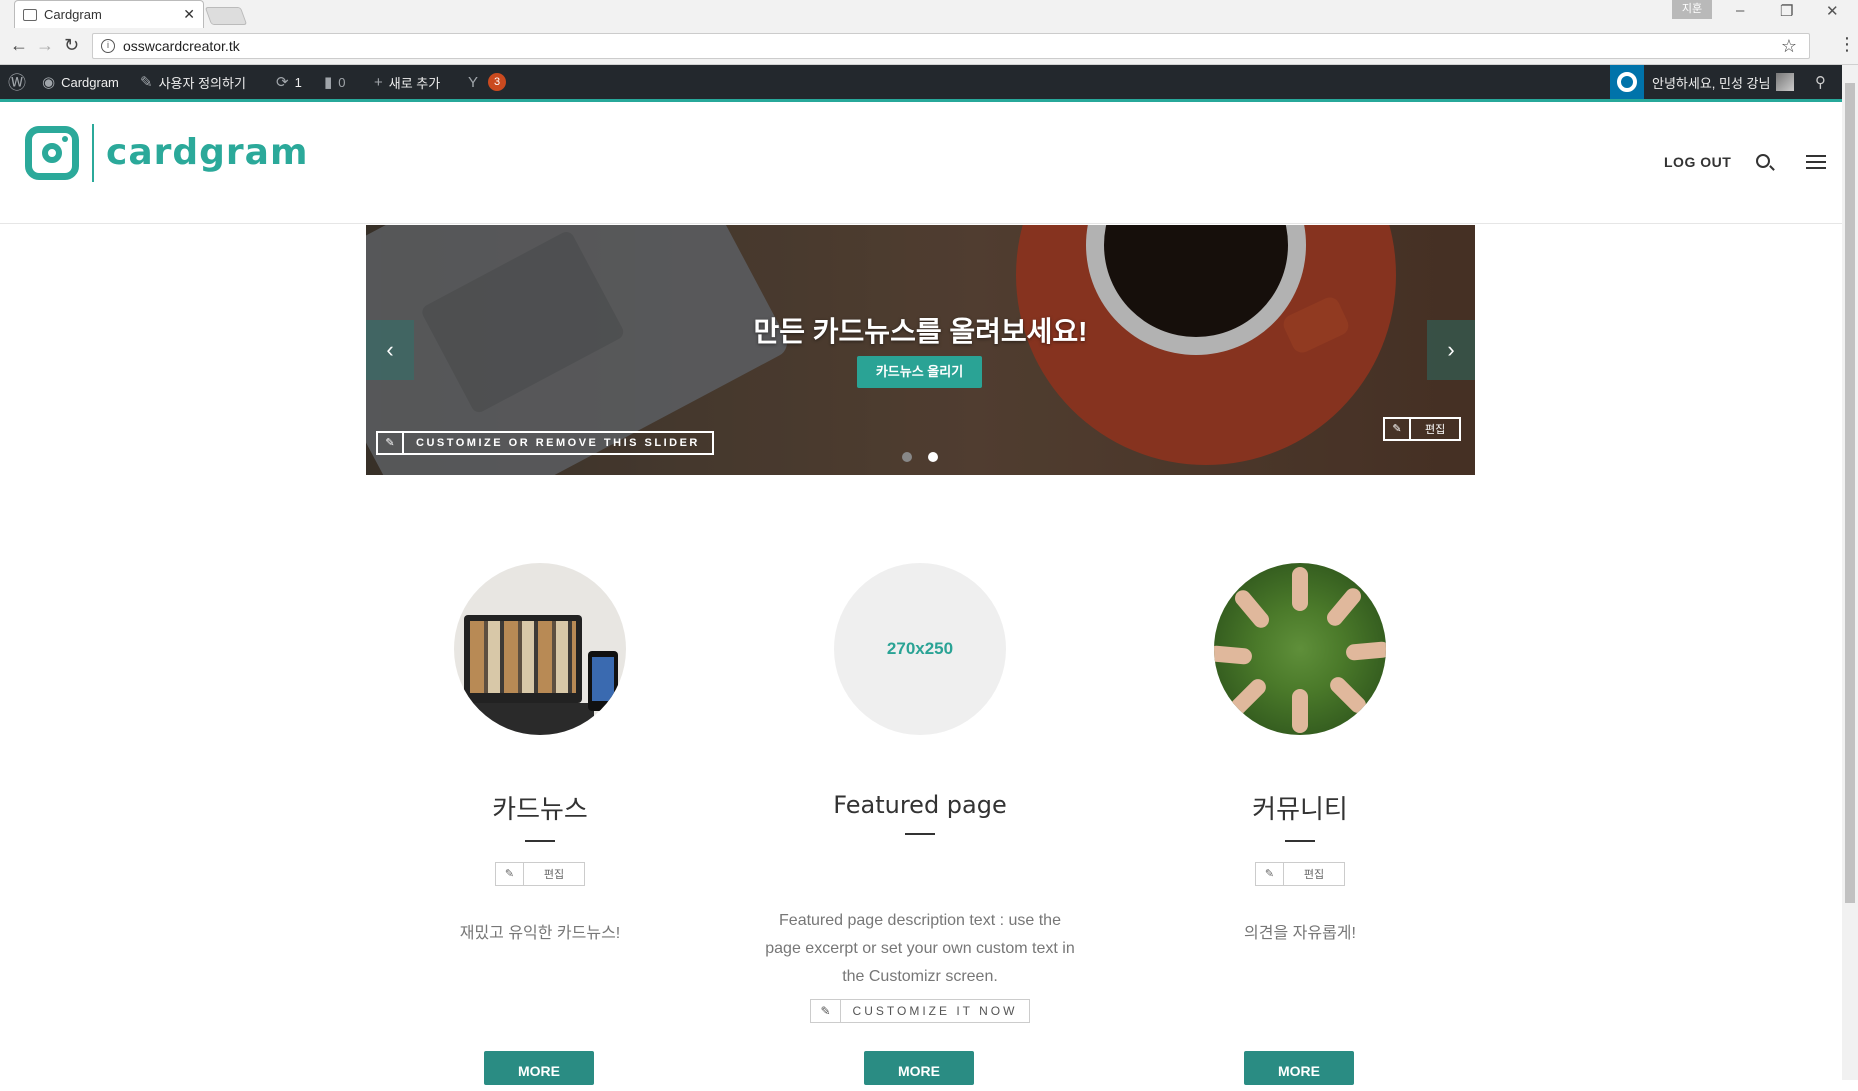 This screenshot has height=1091, width=1858. Describe the element at coordinates (1697, 162) in the screenshot. I see `logout-link: LOG OUT` at that location.